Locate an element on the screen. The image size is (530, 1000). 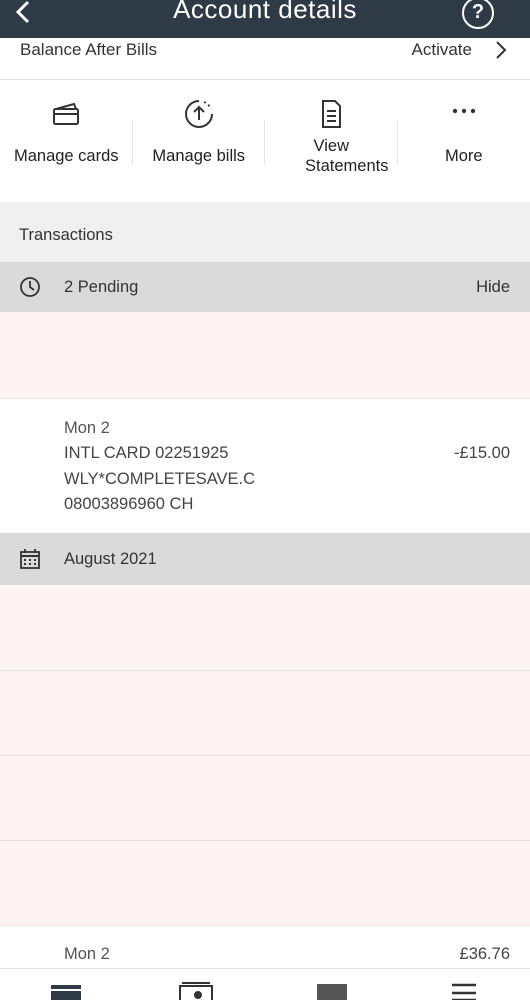
balance-after-bills-label: Balance After Bills is located at coordinates (89, 49).